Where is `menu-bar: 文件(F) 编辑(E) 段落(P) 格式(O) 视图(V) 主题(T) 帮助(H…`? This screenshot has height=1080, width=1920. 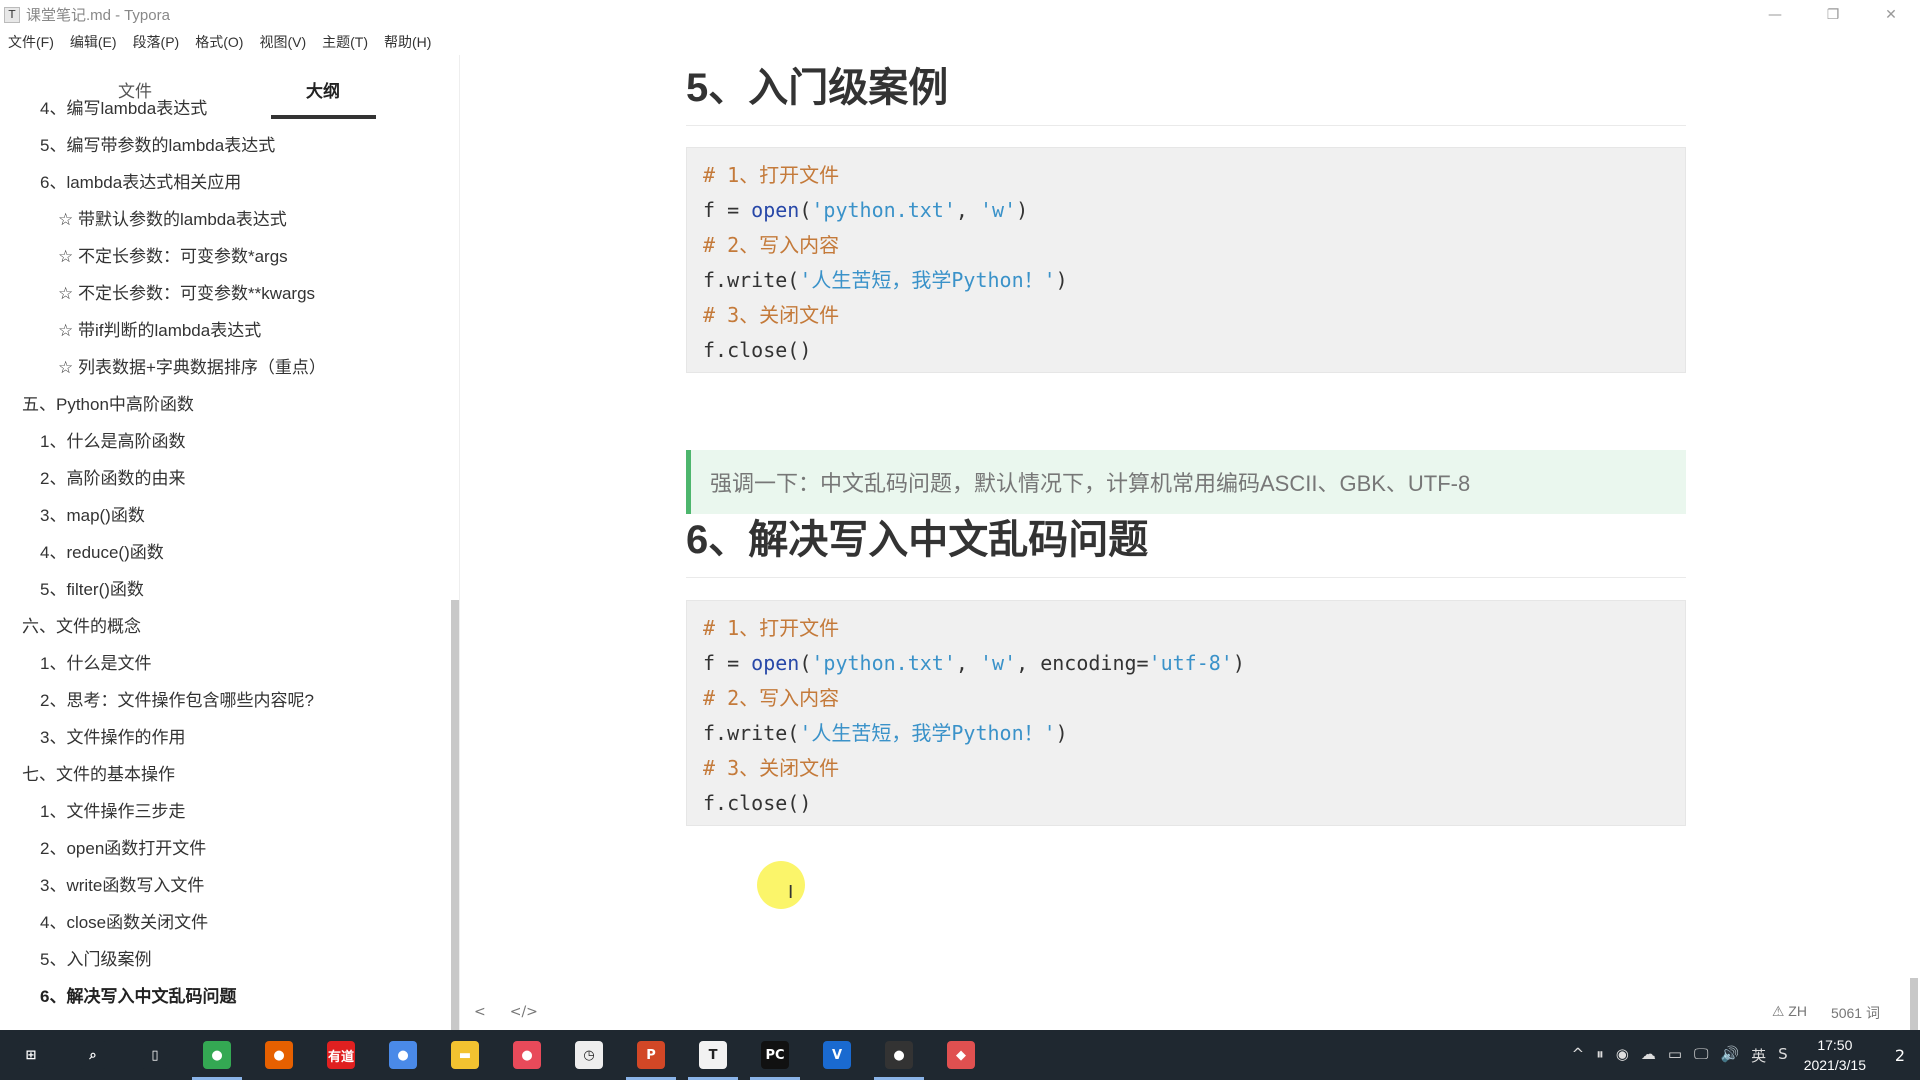 menu-bar: 文件(F) 编辑(E) 段落(P) 格式(O) 视图(V) 主题(T) 帮助(H… is located at coordinates (219, 42).